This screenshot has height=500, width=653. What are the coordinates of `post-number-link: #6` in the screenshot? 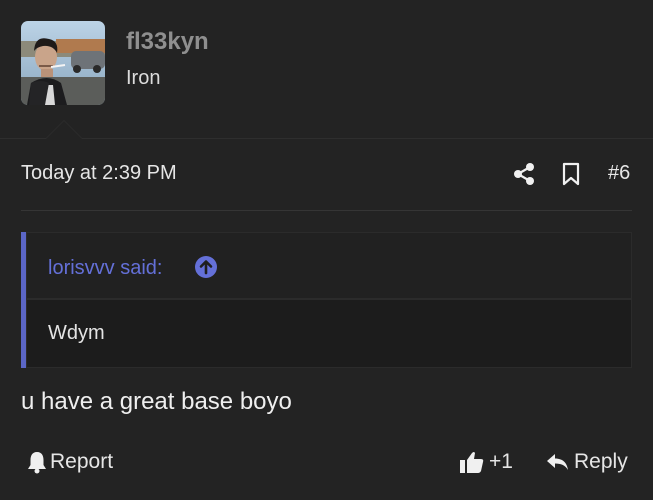 It's located at (619, 173).